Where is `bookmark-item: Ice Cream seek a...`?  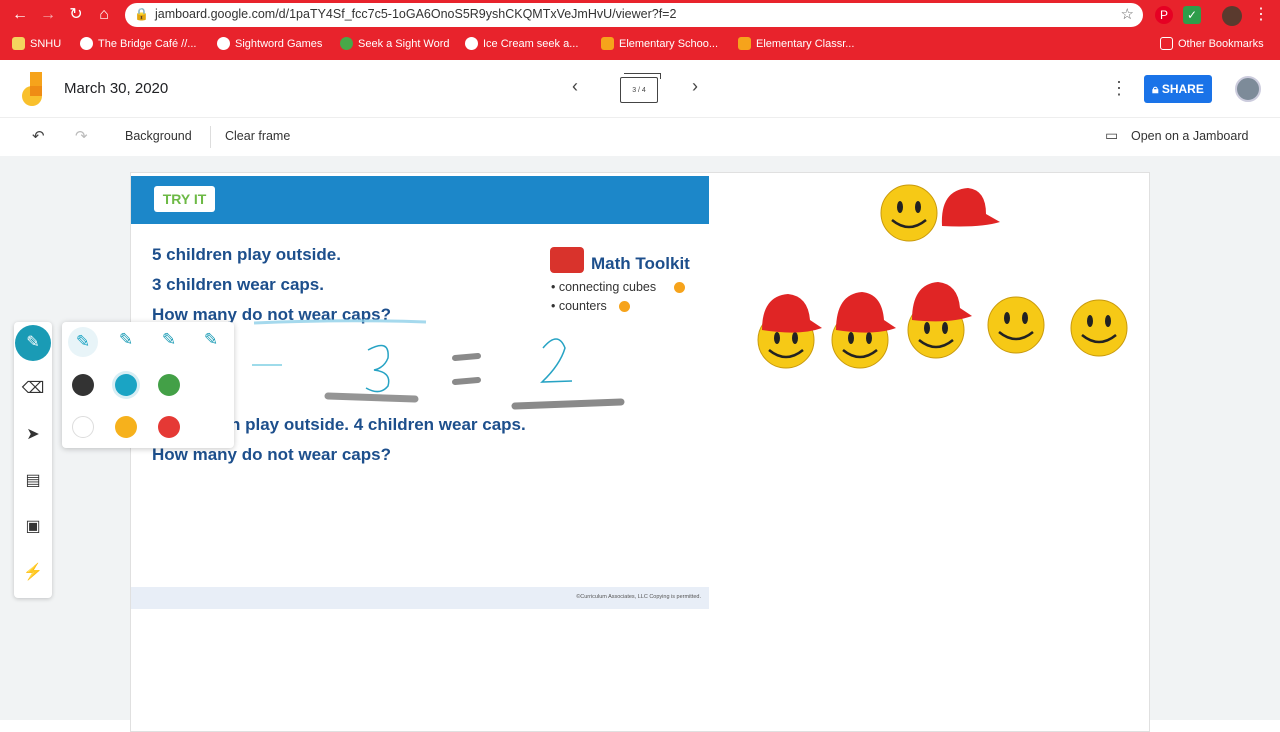 bookmark-item: Ice Cream seek a... is located at coordinates (521, 43).